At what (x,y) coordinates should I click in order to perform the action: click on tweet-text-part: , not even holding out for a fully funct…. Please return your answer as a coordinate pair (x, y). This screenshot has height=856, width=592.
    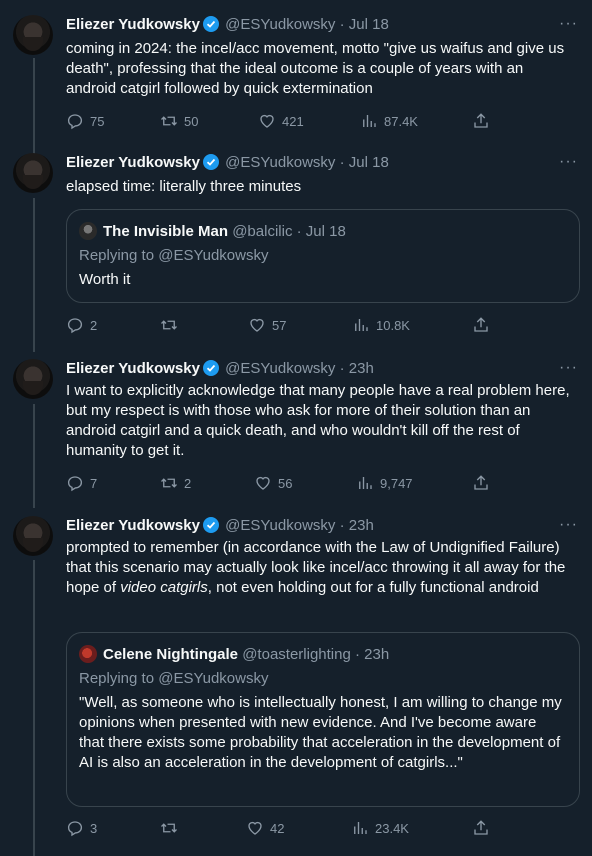
    Looking at the image, I should click on (373, 587).